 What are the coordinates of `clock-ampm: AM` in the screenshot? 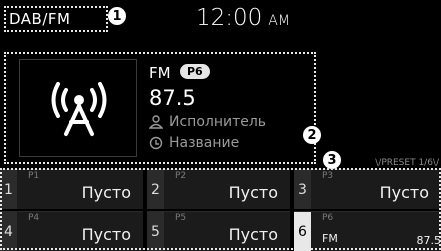 It's located at (279, 21).